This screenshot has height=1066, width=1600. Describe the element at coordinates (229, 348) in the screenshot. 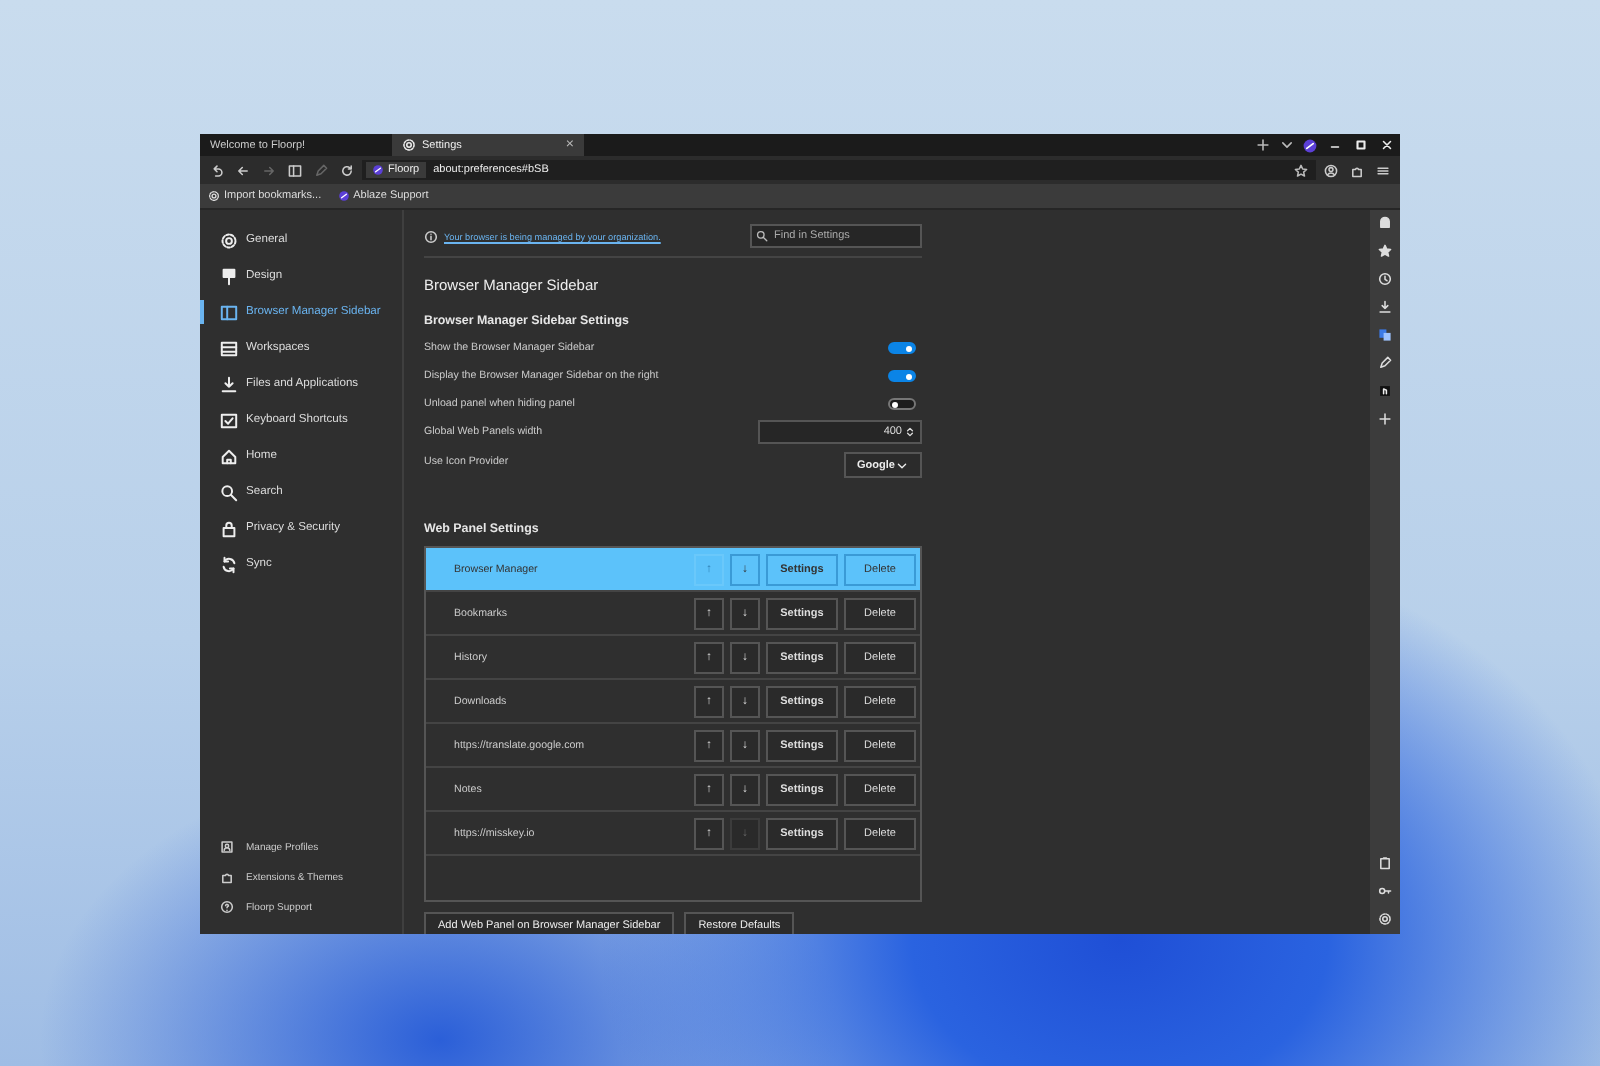

I see `layers-icon` at that location.